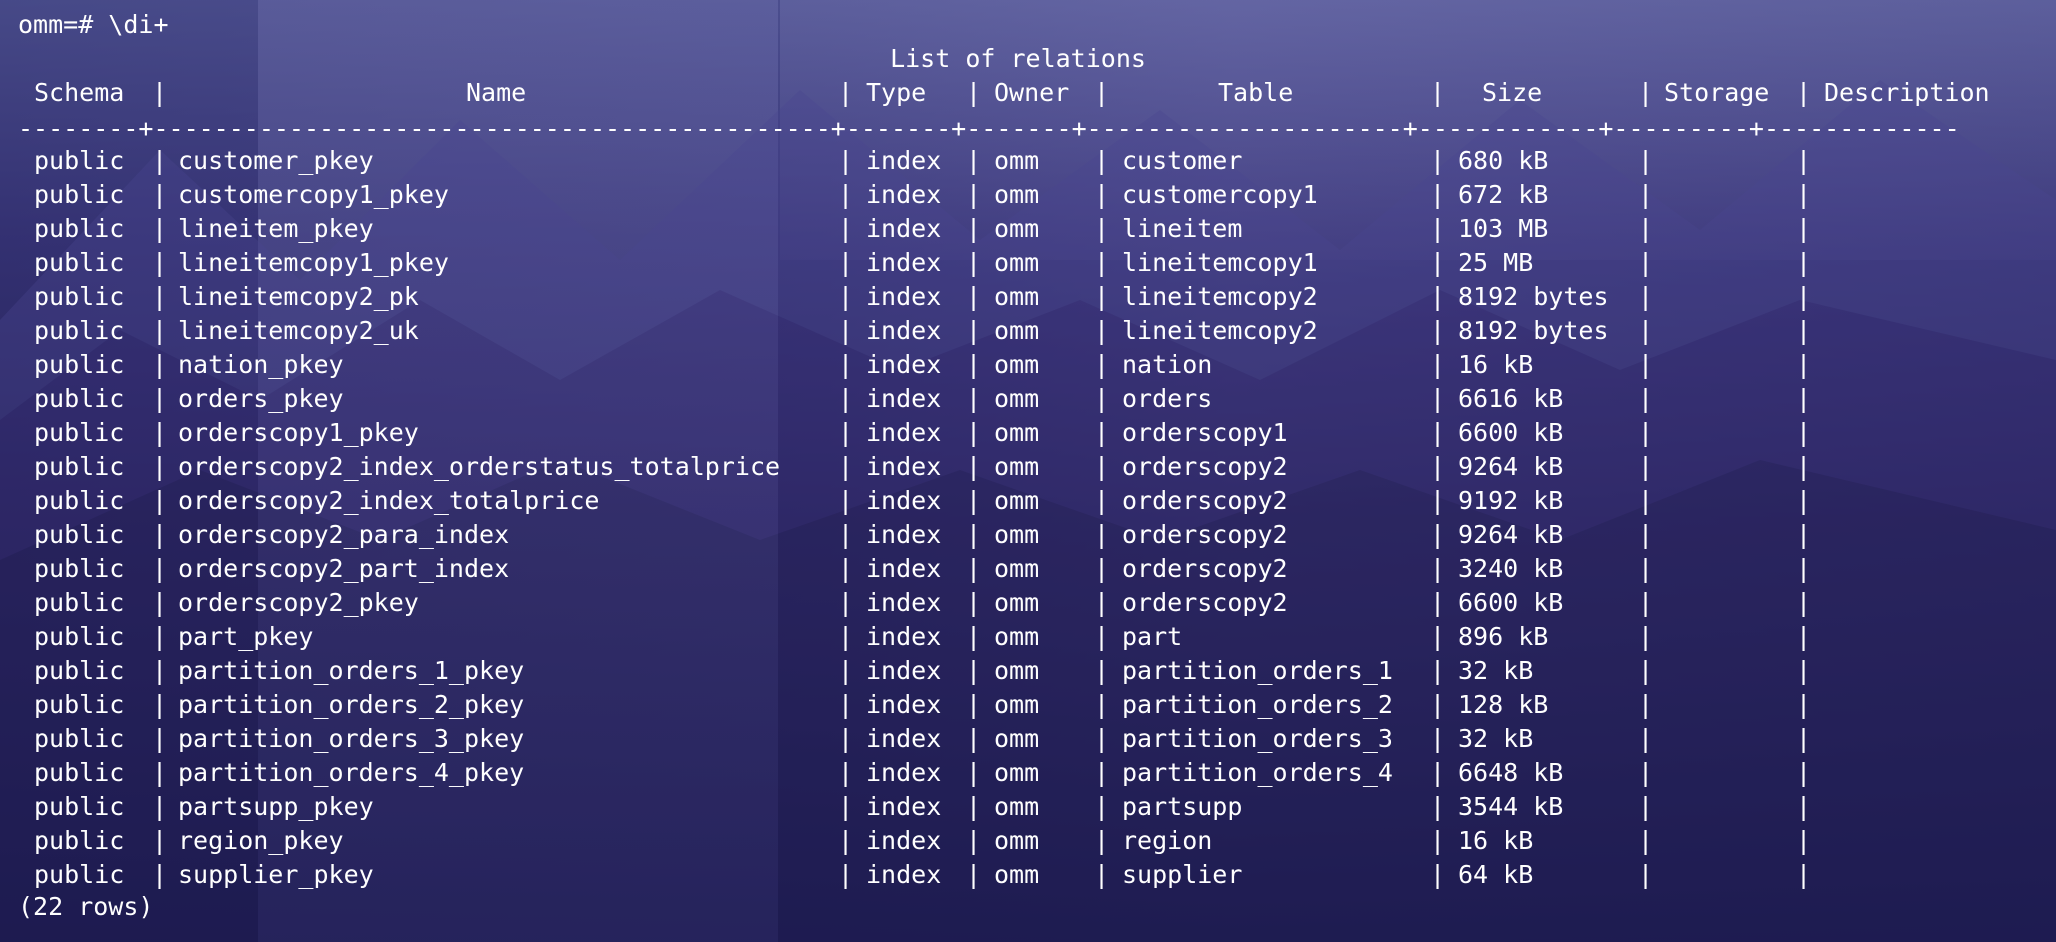  What do you see at coordinates (1220, 330) in the screenshot?
I see `cell-table: lineitemcopy2` at bounding box center [1220, 330].